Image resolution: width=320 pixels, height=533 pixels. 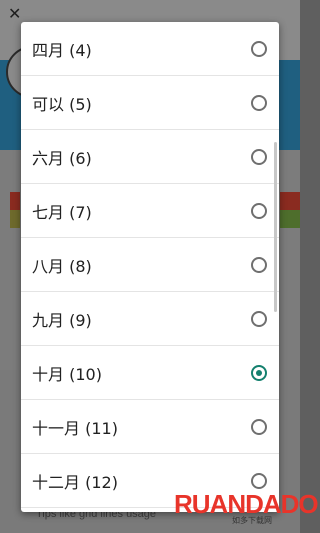 I want to click on month-option: 四月 (4), so click(x=150, y=49).